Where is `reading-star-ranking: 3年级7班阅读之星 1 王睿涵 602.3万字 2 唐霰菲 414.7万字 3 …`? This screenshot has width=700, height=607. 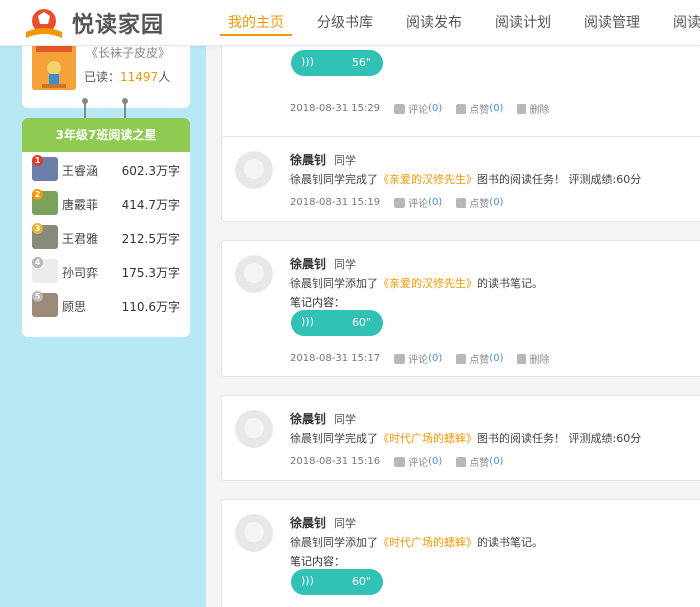
reading-star-ranking: 3年级7班阅读之星 1 王睿涵 602.3万字 2 唐霰菲 414.7万字 3 … is located at coordinates (106, 227).